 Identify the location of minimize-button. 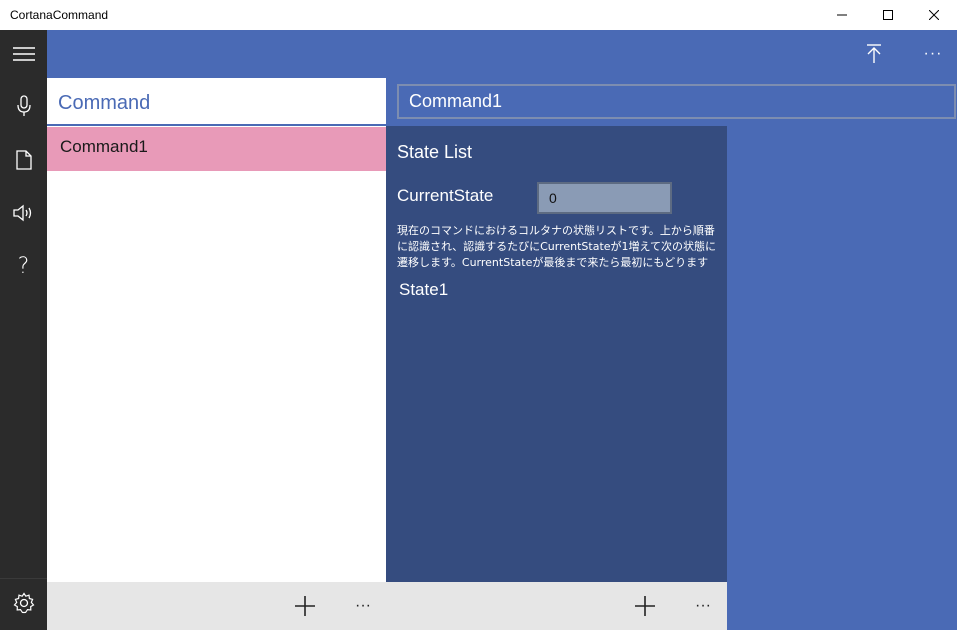
(842, 15).